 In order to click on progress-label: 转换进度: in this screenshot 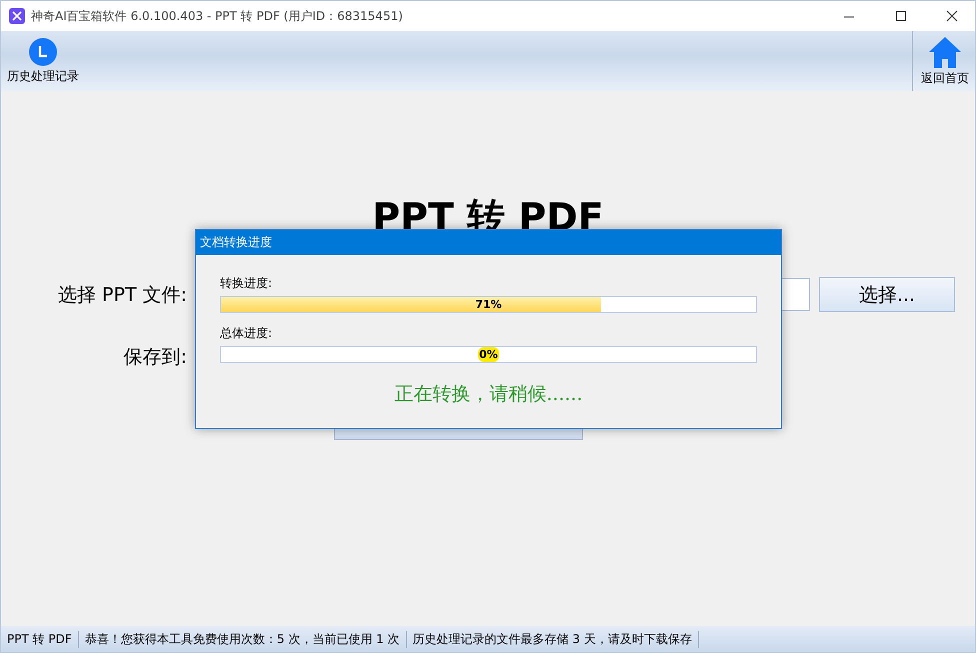, I will do `click(247, 283)`.